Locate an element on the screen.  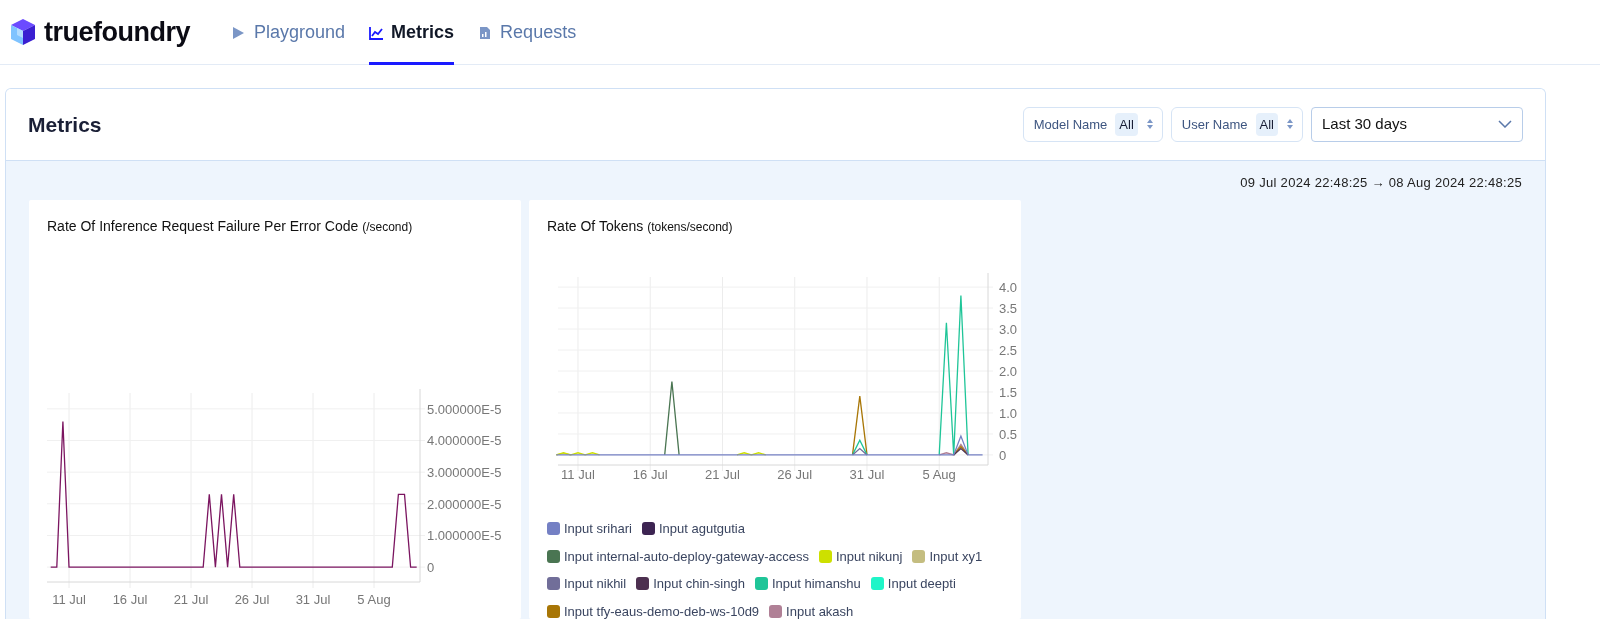
chart-title: Rate Of Inference Request Failure Per Error Code (/second) is located at coordinates (230, 227).